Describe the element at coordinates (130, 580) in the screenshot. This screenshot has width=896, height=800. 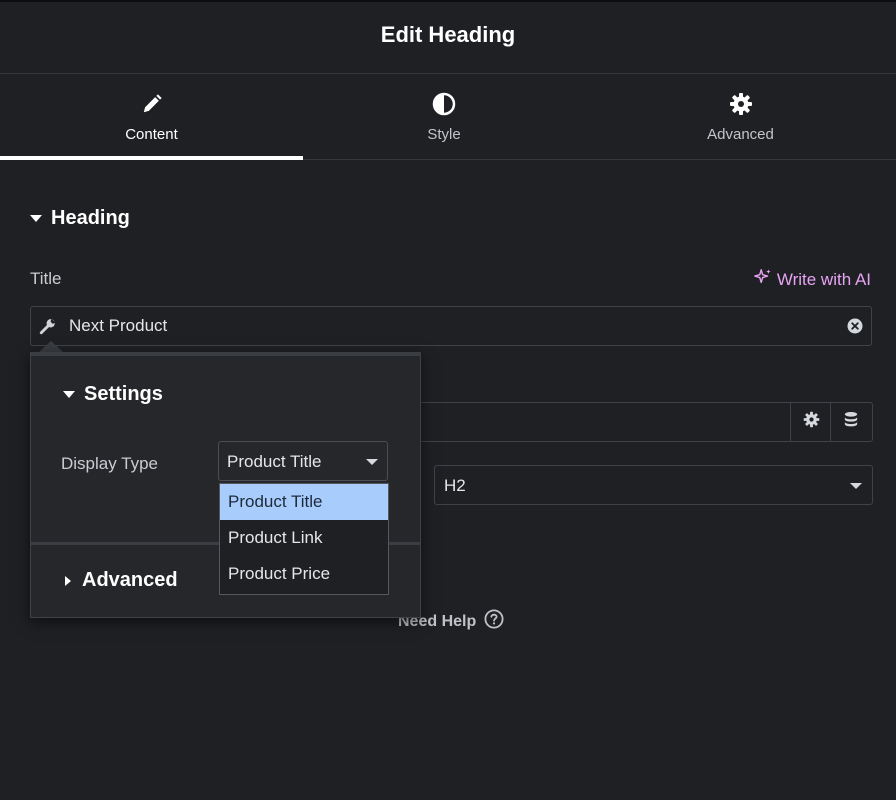
I see `advanced-title: Advanced` at that location.